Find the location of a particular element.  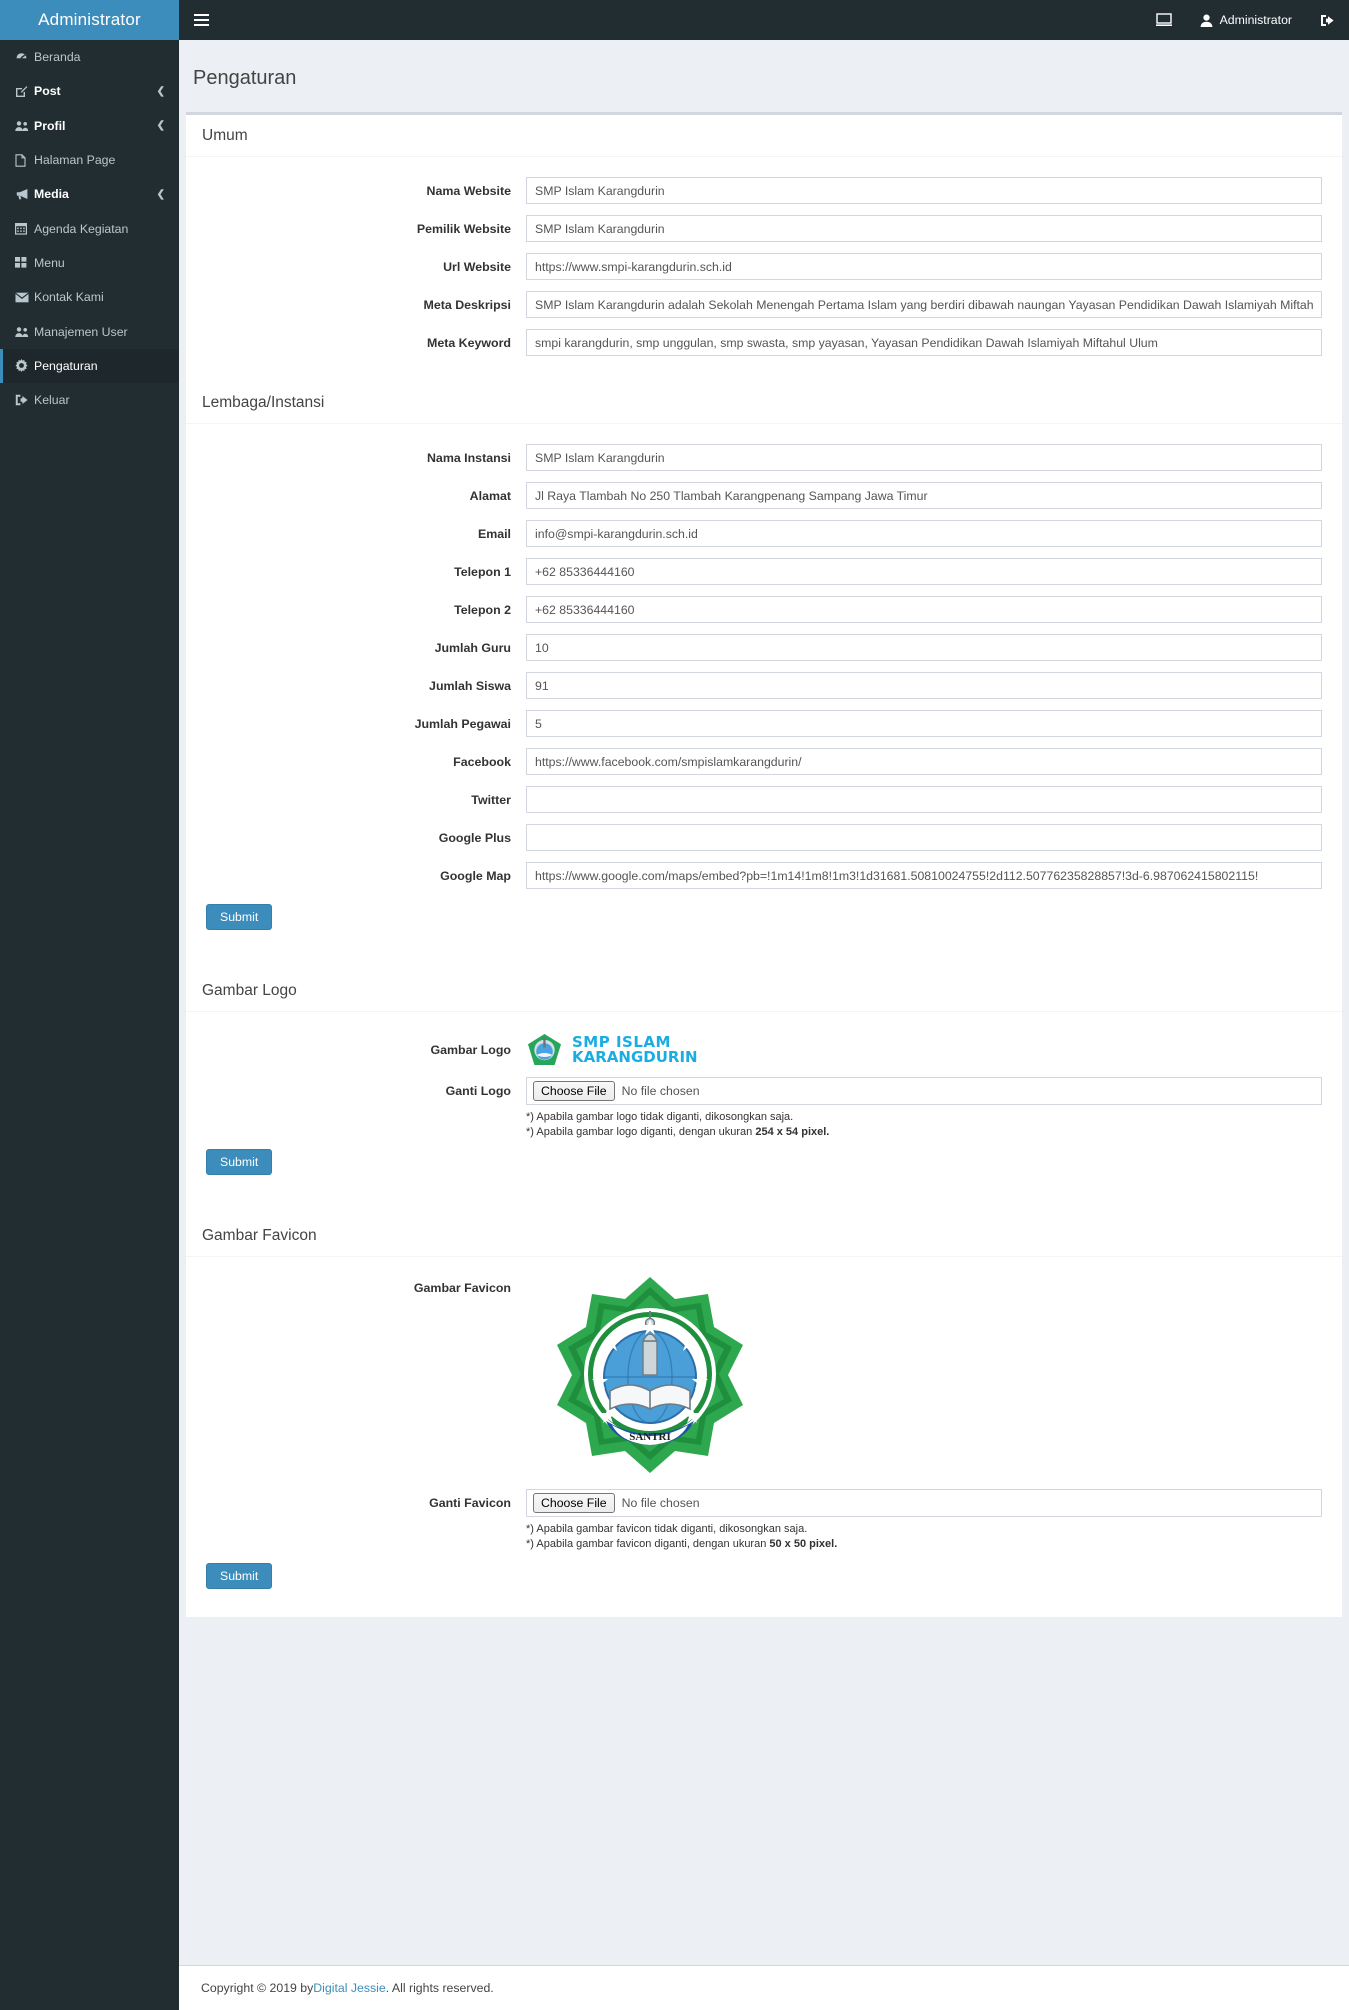

choose-file-button-logo: Choose File is located at coordinates (574, 1090).